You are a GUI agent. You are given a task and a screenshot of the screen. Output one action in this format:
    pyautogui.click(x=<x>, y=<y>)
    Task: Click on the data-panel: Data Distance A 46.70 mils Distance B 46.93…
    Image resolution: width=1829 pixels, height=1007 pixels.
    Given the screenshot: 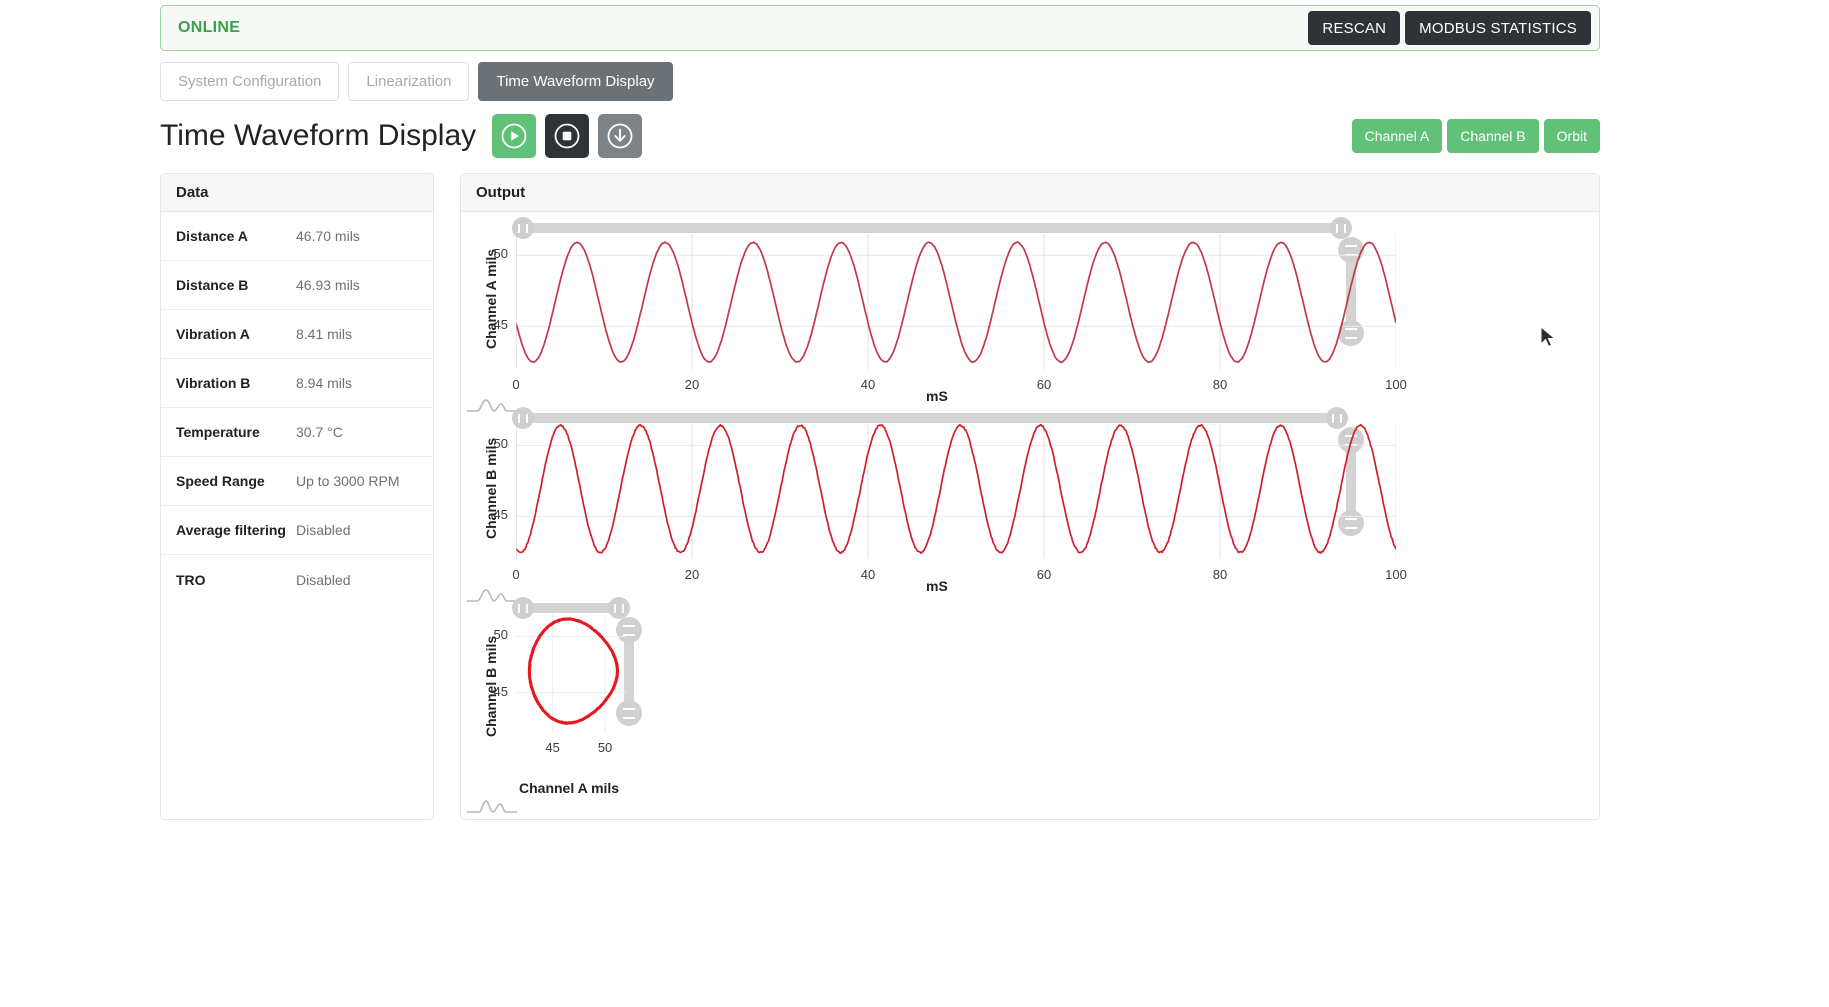 What is the action you would take?
    pyautogui.click(x=297, y=496)
    